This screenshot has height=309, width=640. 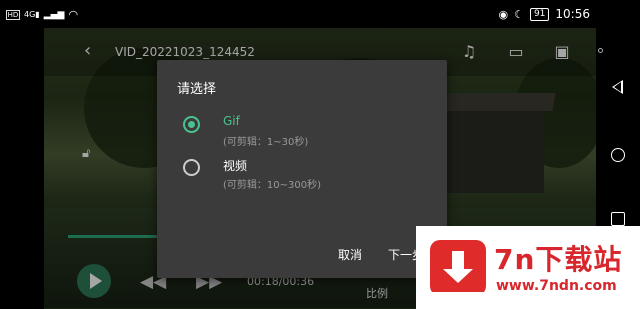 I want to click on download-arrow-icon, so click(x=458, y=268).